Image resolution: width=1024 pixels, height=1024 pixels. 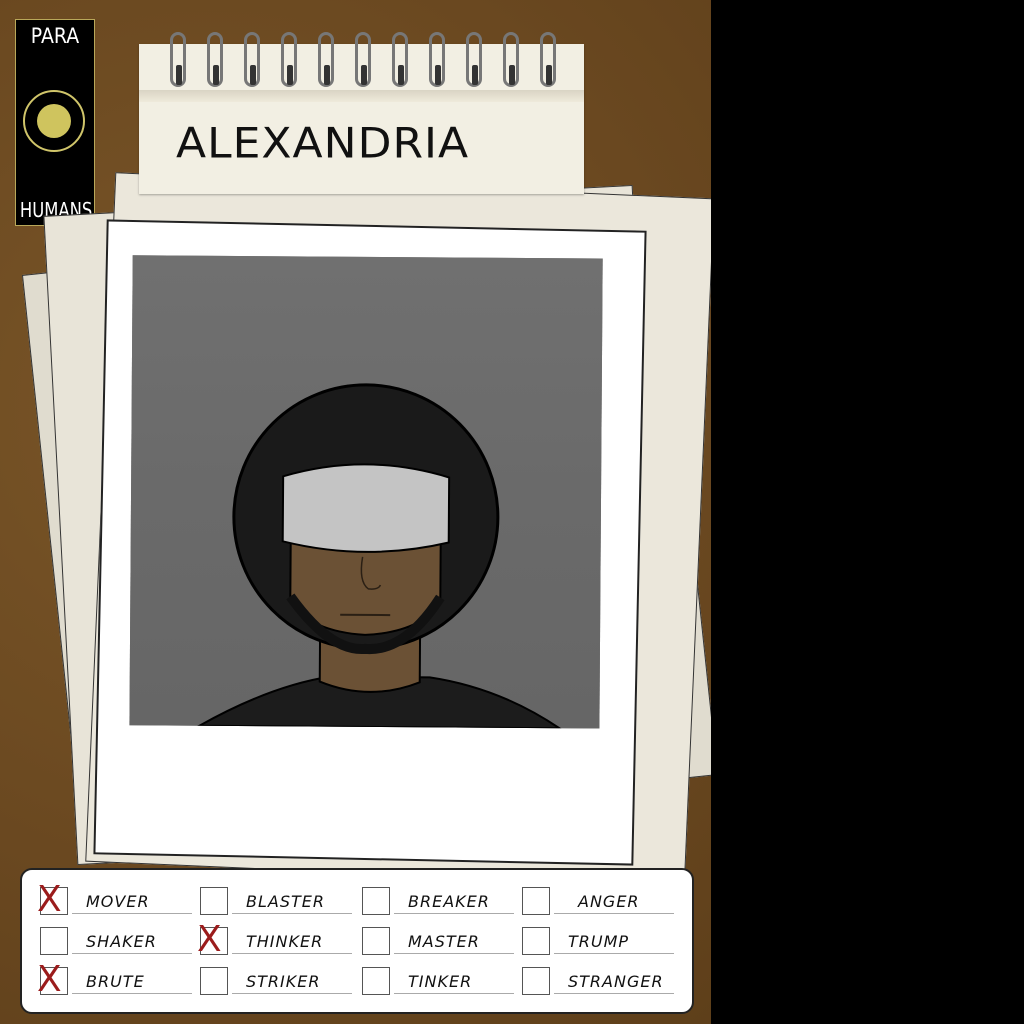 What do you see at coordinates (118, 979) in the screenshot?
I see `checkbox-brute: X BRUTE` at bounding box center [118, 979].